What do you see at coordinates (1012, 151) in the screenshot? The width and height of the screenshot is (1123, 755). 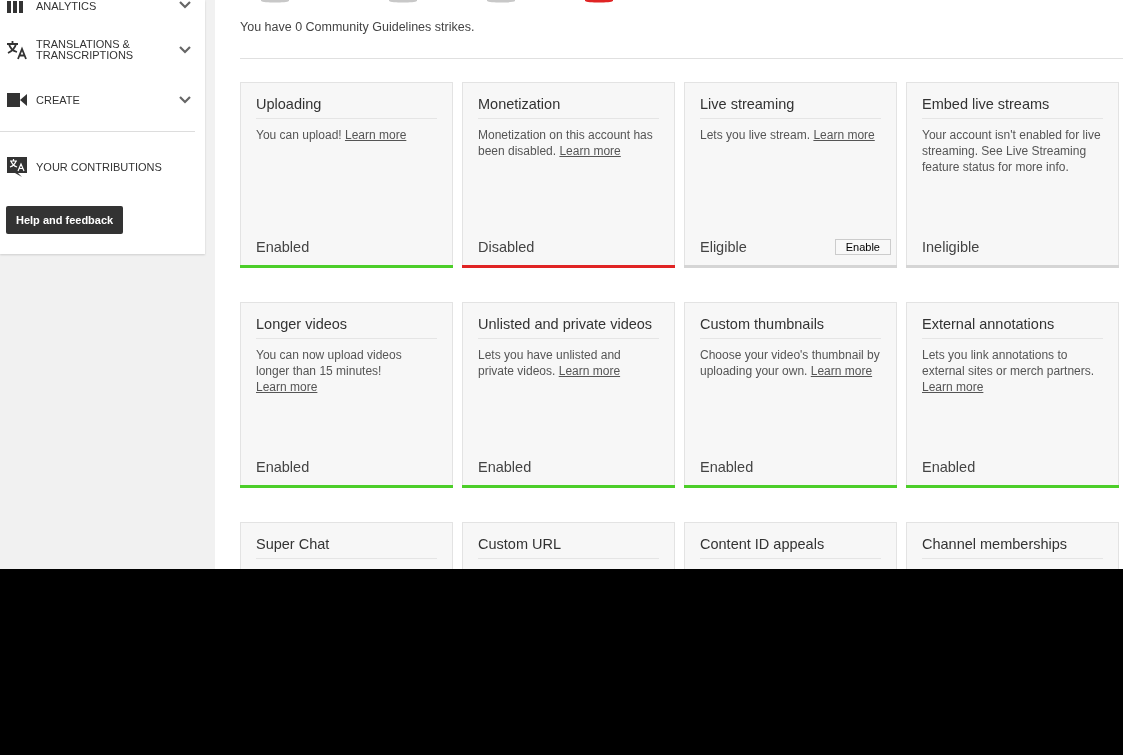 I see `card-description: Your account isn't enabled for live streaming. See Live Streaming feature status for more info.` at bounding box center [1012, 151].